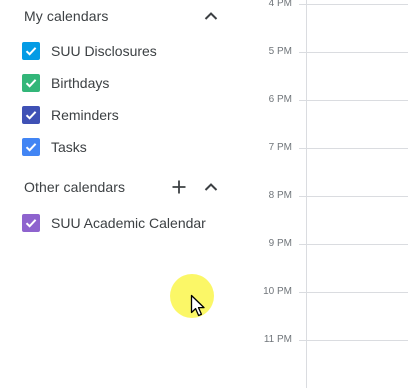  What do you see at coordinates (137, 115) in the screenshot?
I see `calendar-item-reminders: Reminders` at bounding box center [137, 115].